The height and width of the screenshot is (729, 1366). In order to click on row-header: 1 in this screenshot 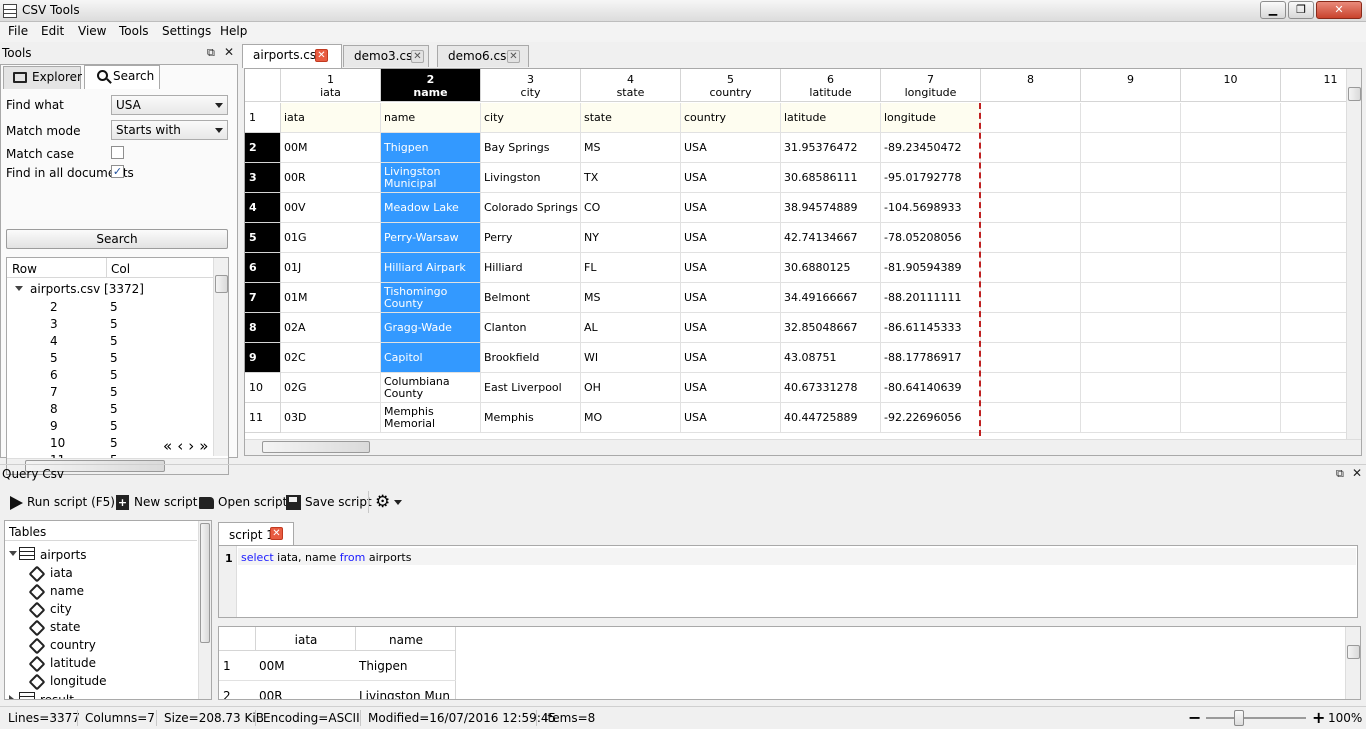, I will do `click(263, 118)`.